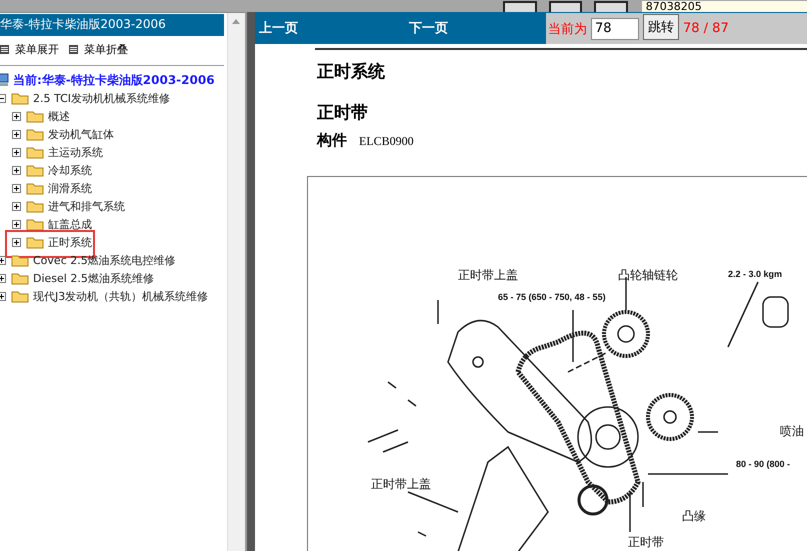 The height and width of the screenshot is (551, 807). I want to click on tree-item: 润滑系统, so click(70, 188).